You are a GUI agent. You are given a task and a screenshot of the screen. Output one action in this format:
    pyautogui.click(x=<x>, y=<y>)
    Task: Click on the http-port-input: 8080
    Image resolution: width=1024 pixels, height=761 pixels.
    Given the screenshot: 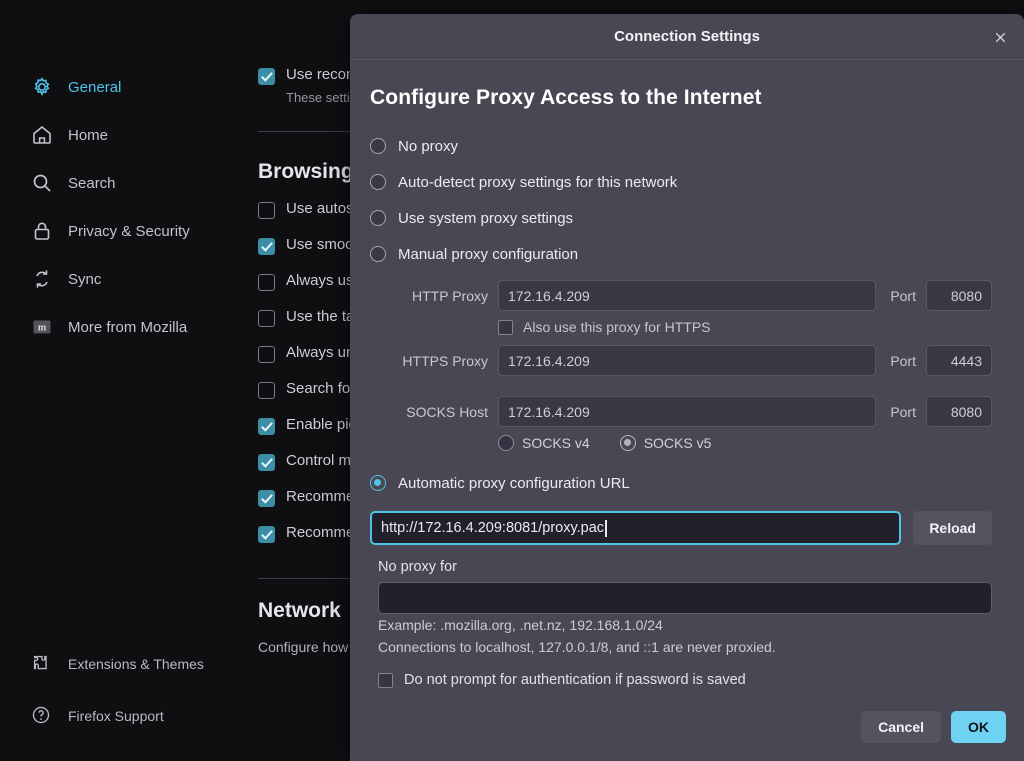 What is the action you would take?
    pyautogui.click(x=959, y=295)
    